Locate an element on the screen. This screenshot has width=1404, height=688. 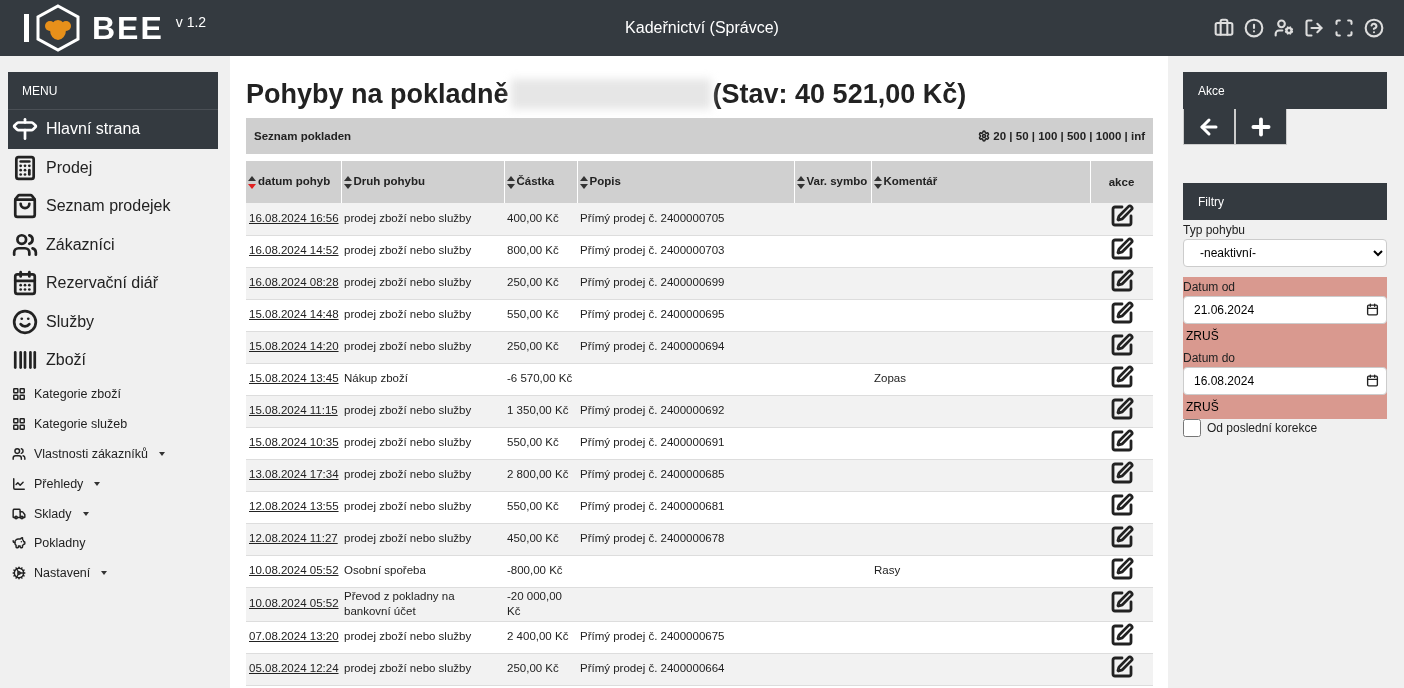
column-header: Částka is located at coordinates (540, 182).